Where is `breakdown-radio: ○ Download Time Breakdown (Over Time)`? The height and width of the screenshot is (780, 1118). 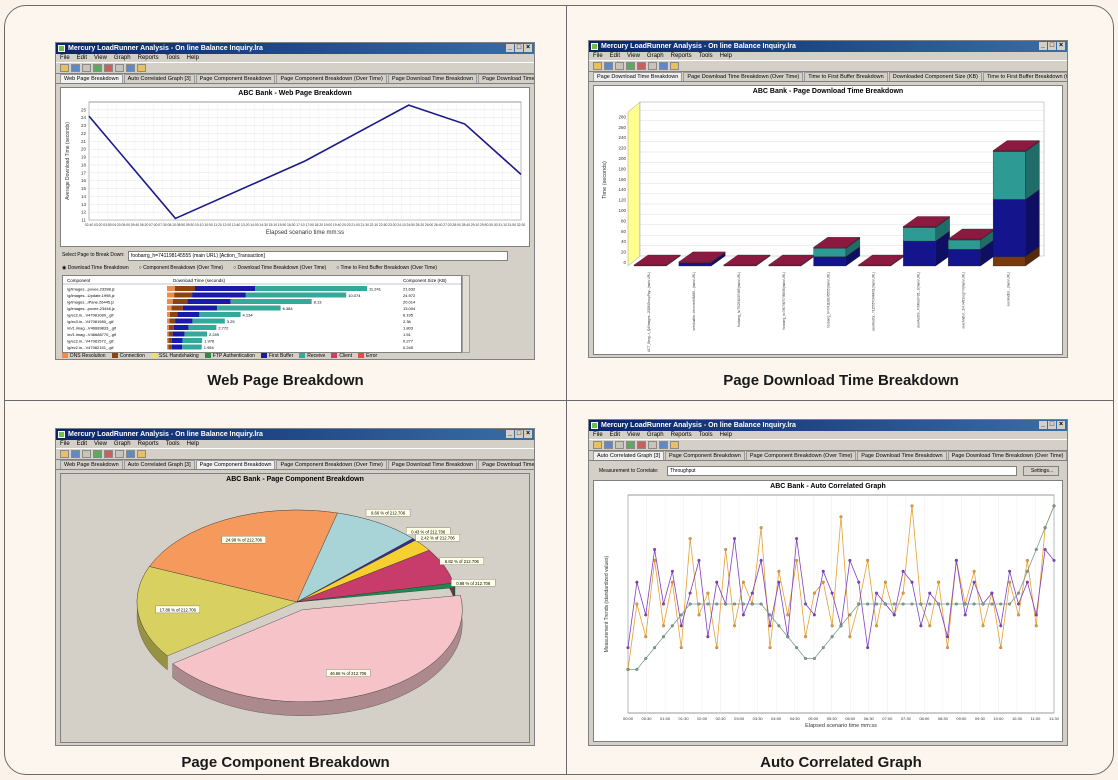 breakdown-radio: ○ Download Time Breakdown (Over Time) is located at coordinates (279, 268).